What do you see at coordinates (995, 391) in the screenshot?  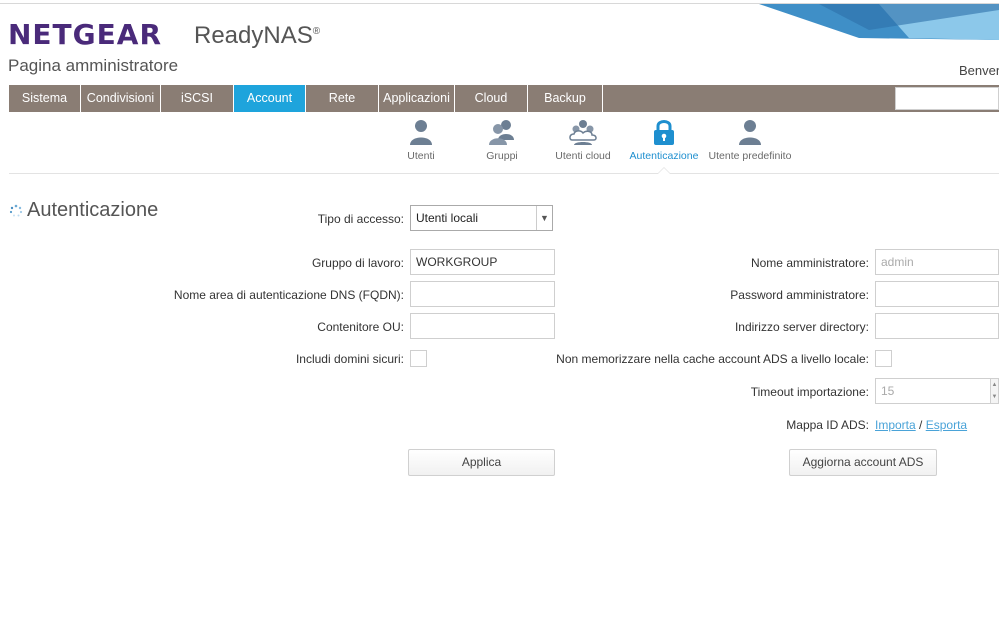 I see `import-timeout-stepper: ▲ ▼` at bounding box center [995, 391].